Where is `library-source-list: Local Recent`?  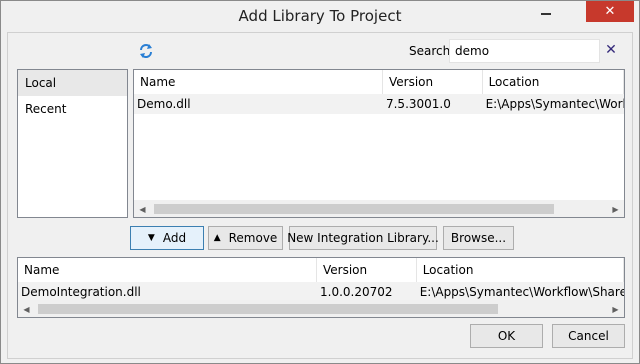
library-source-list: Local Recent is located at coordinates (72, 143).